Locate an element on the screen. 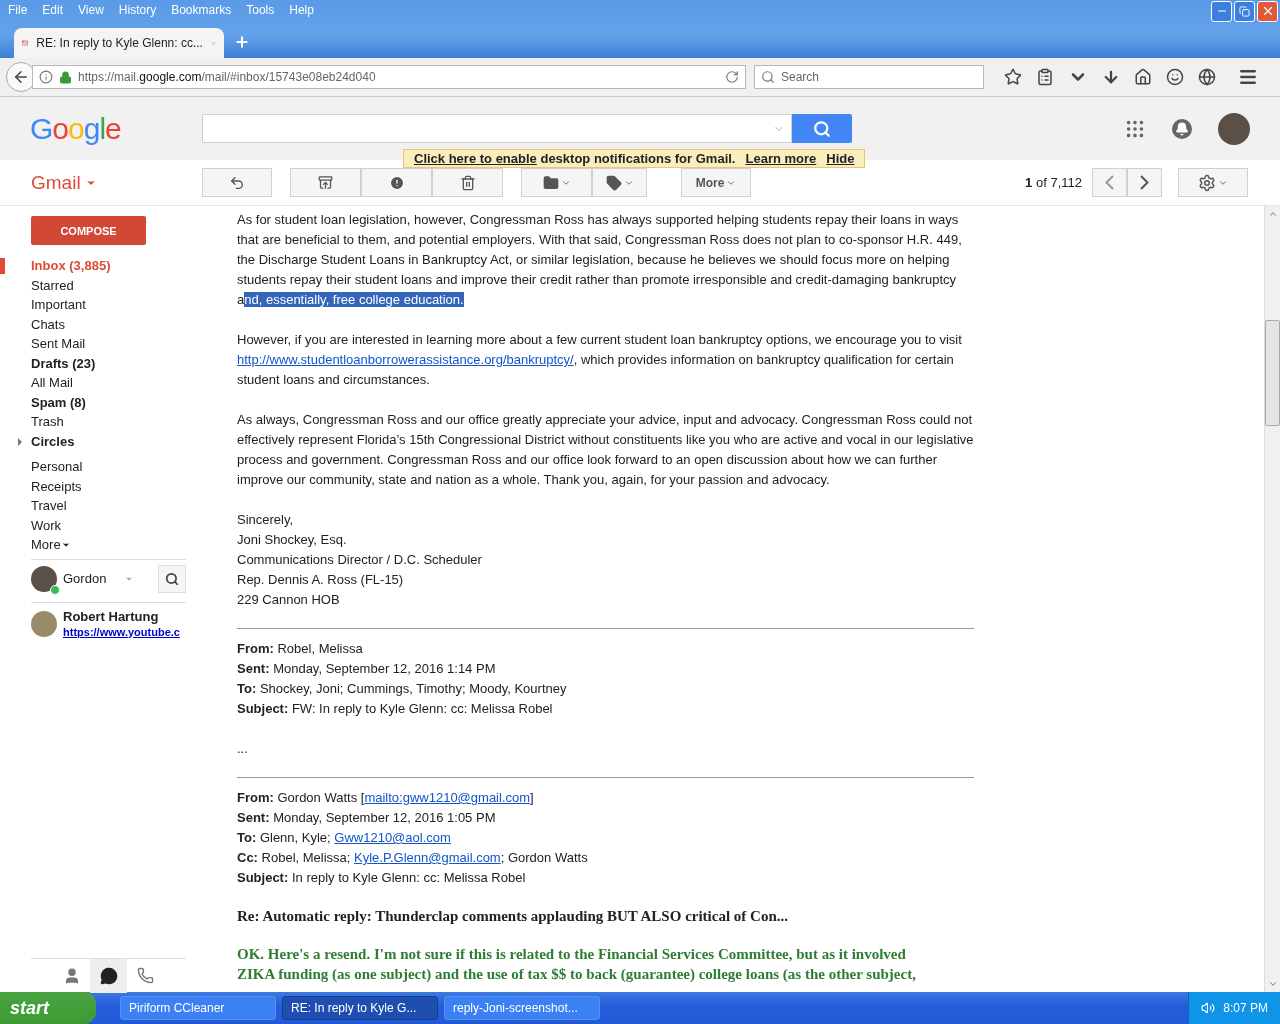  signature-line: Sincerely, is located at coordinates (266, 520).